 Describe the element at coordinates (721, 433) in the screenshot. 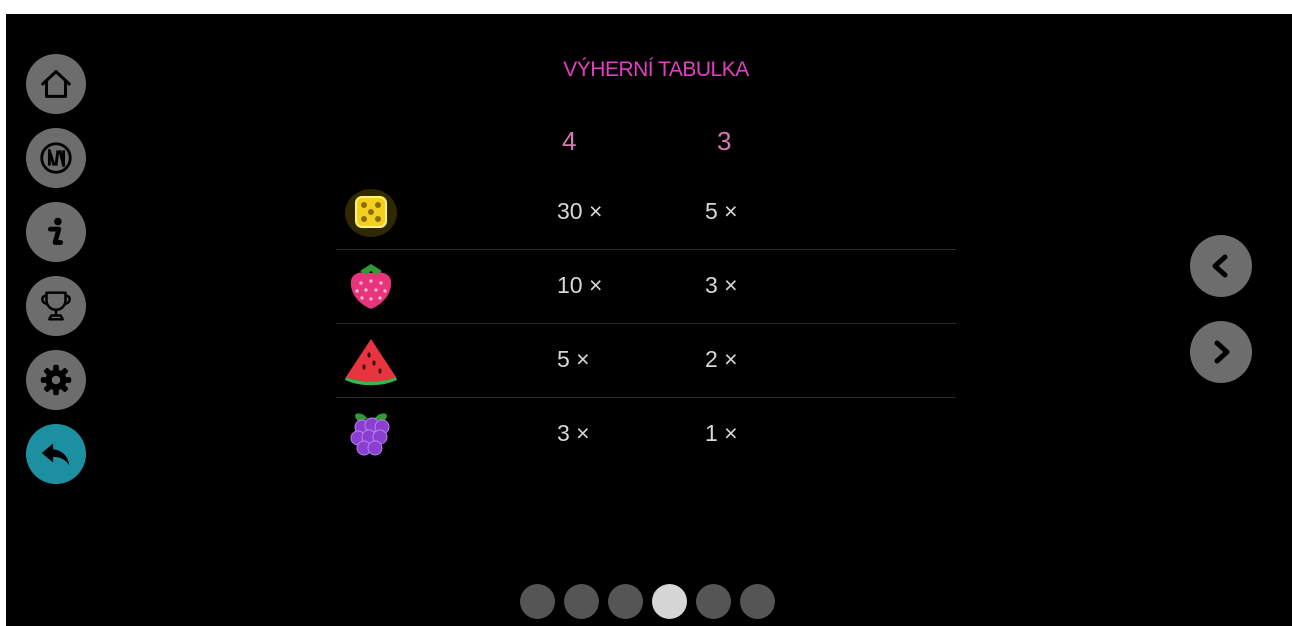

I see `payout-3-of-kind: 1 ×` at that location.